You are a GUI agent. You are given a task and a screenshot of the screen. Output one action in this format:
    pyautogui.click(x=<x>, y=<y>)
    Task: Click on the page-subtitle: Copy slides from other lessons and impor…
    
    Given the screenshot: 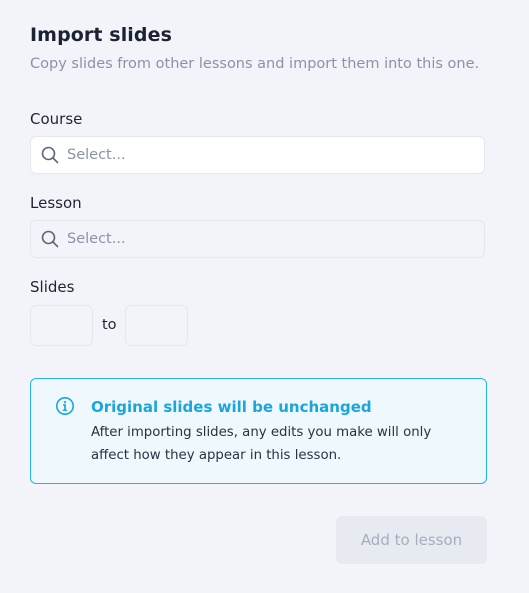 What is the action you would take?
    pyautogui.click(x=255, y=64)
    